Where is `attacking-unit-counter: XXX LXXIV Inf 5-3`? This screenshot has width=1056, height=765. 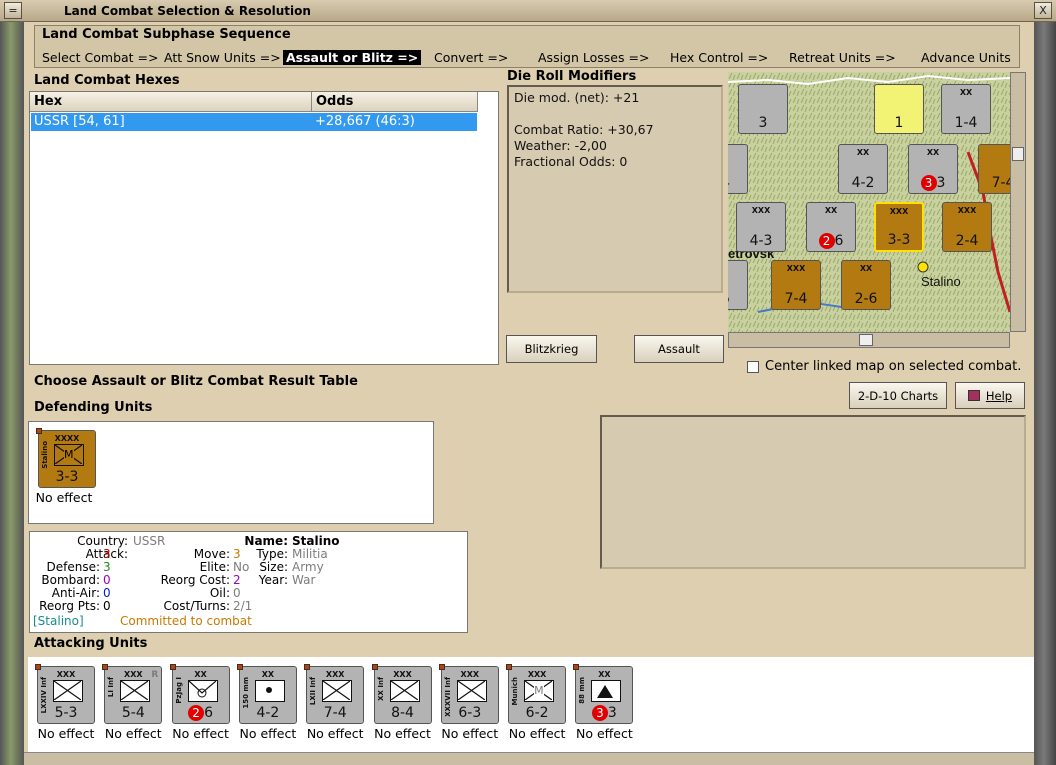
attacking-unit-counter: XXX LXXIV Inf 5-3 is located at coordinates (65, 694).